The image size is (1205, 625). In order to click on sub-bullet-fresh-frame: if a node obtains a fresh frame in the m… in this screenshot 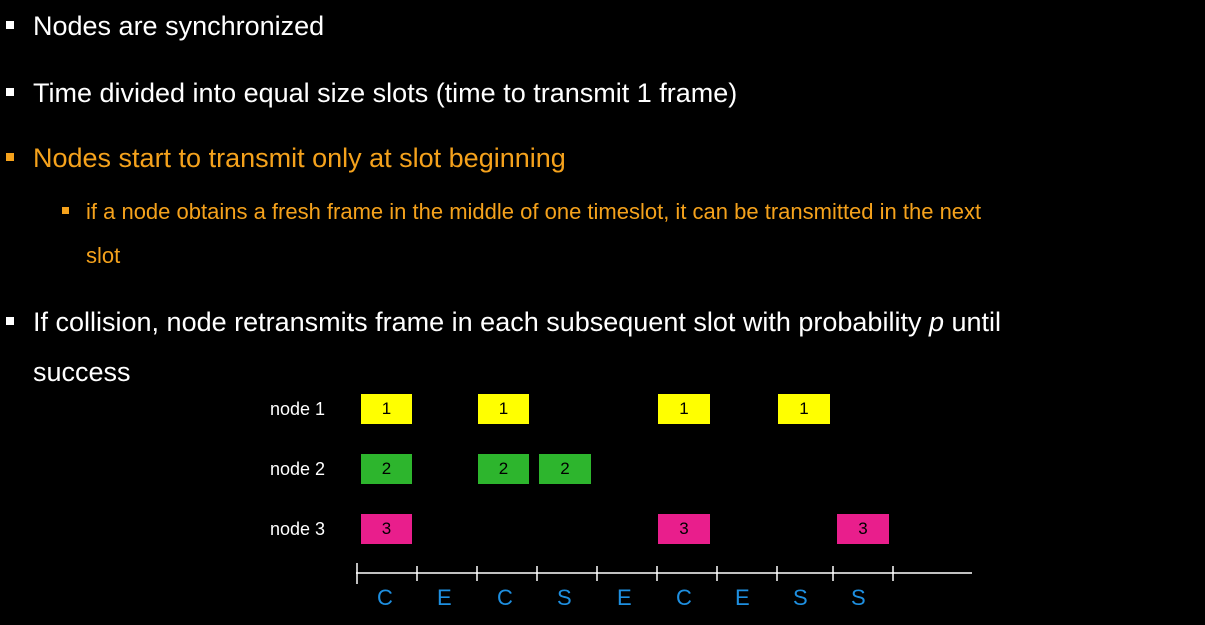, I will do `click(627, 234)`.